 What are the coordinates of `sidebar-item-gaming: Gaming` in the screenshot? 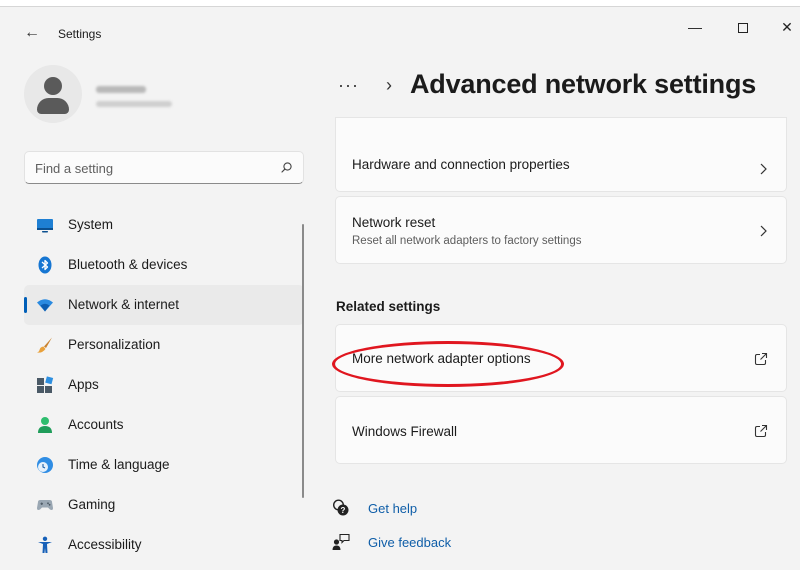 It's located at (164, 505).